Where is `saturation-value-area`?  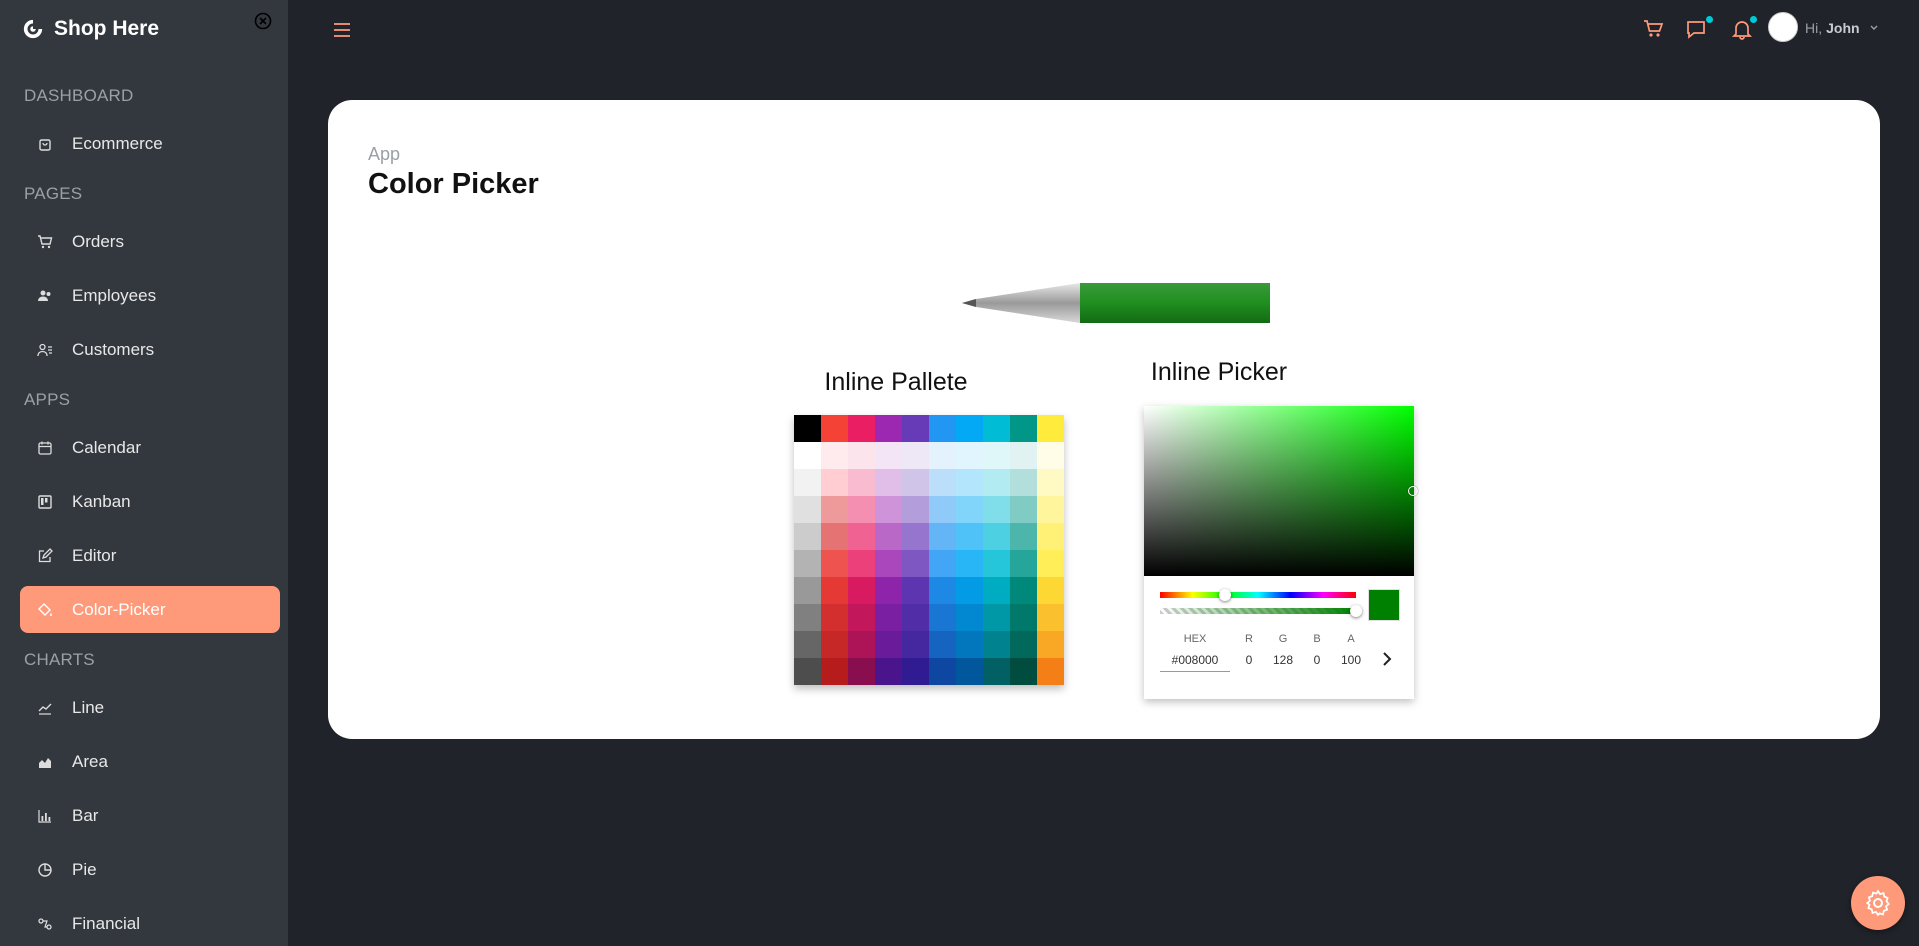
saturation-value-area is located at coordinates (1279, 491).